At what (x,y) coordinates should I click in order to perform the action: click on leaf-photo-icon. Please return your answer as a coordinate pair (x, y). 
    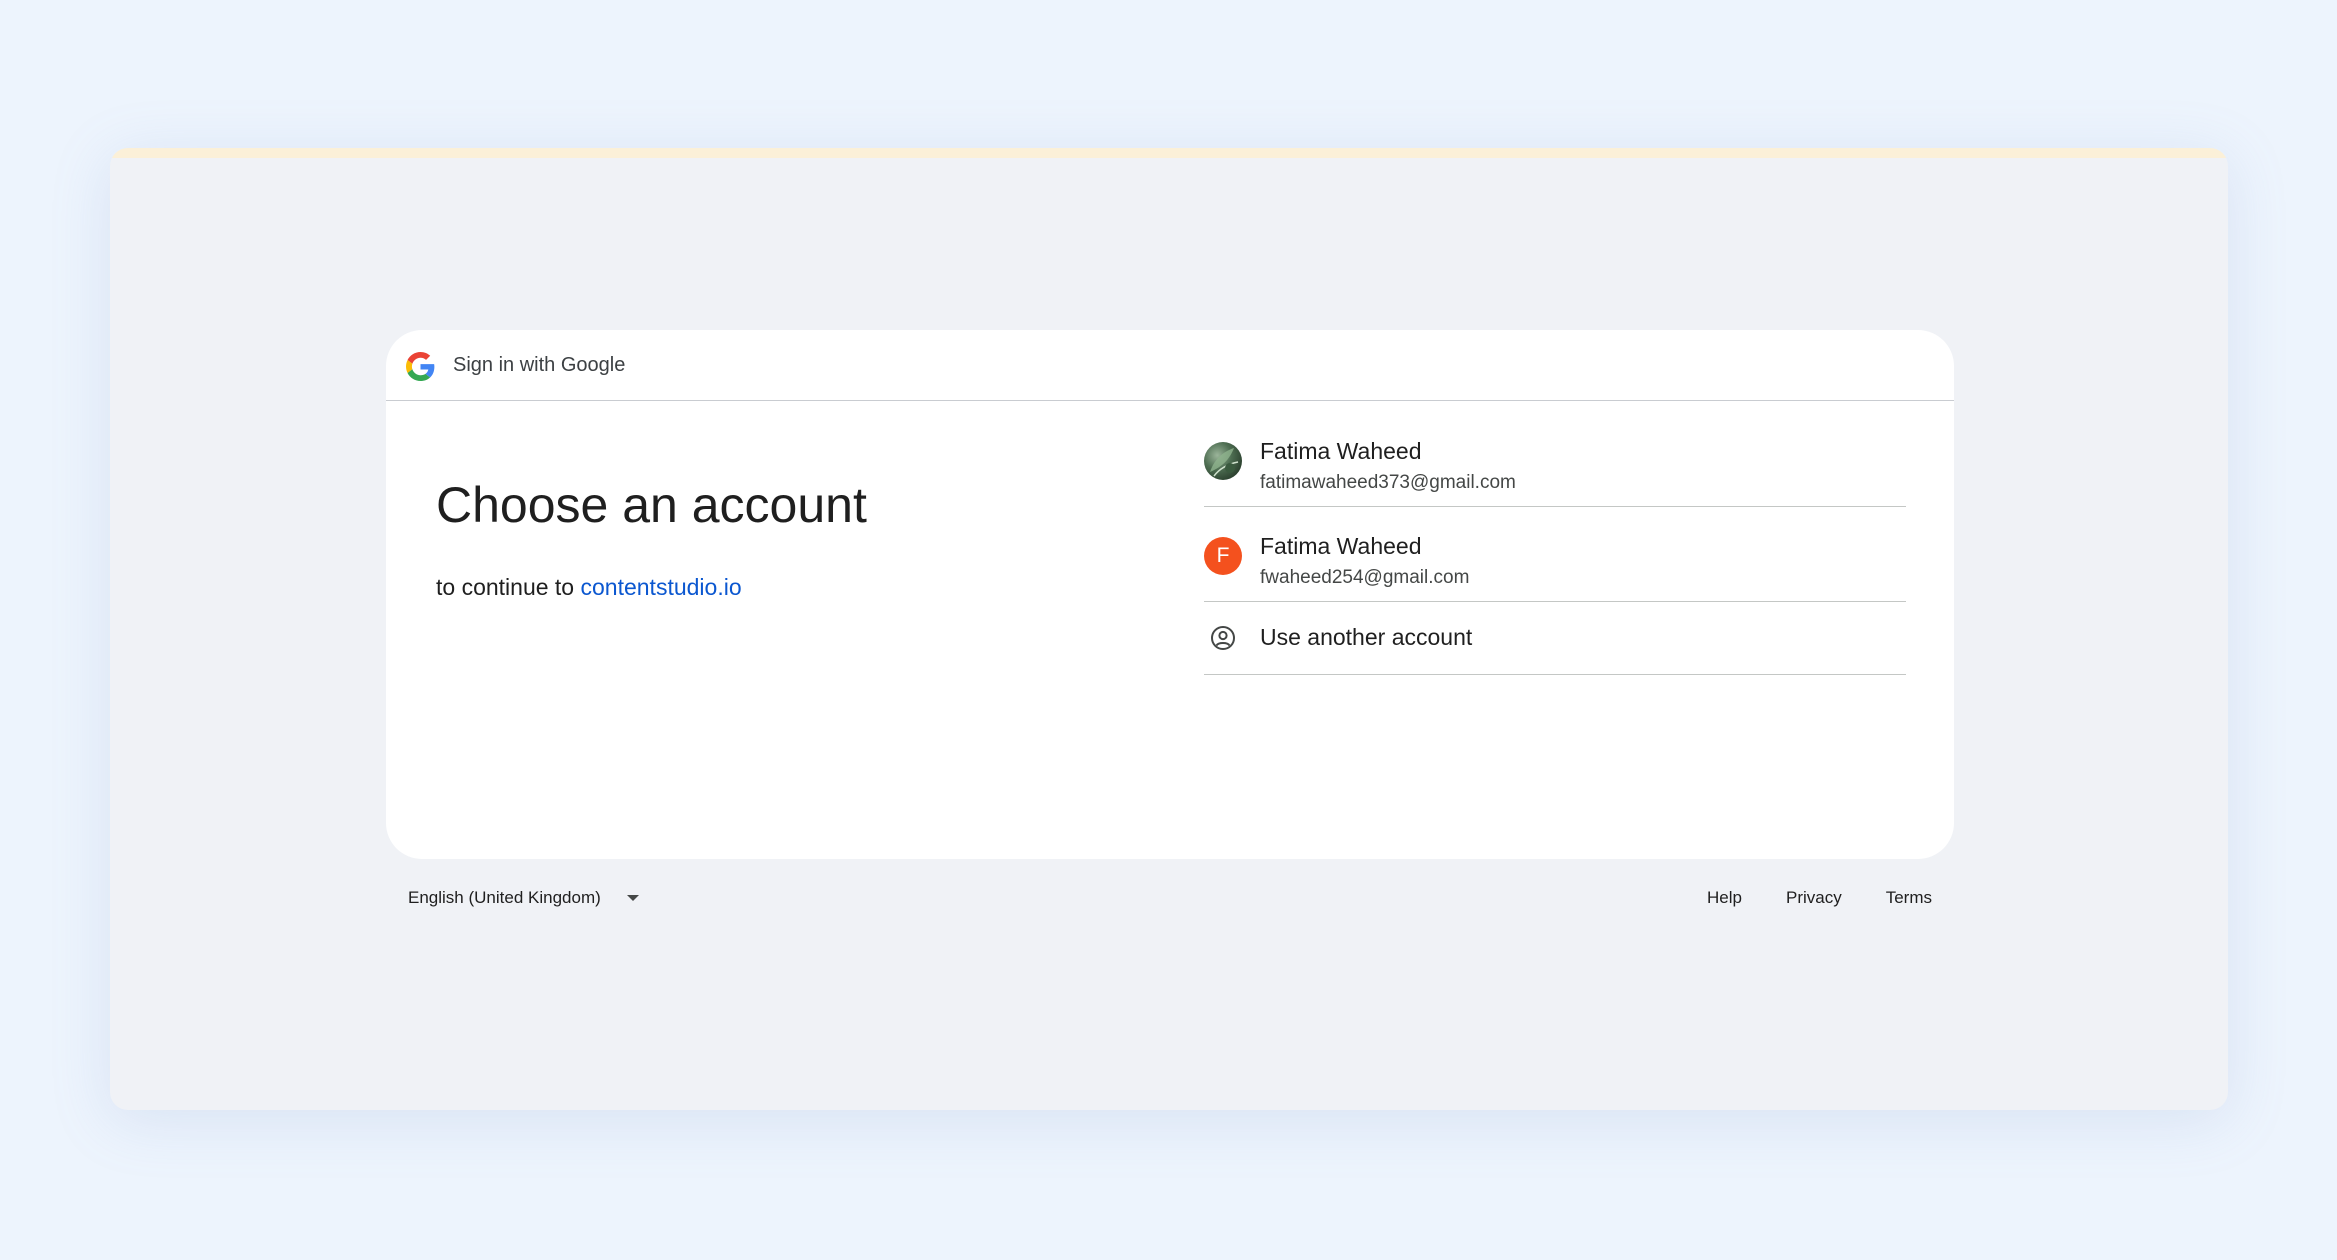
    Looking at the image, I should click on (1224, 462).